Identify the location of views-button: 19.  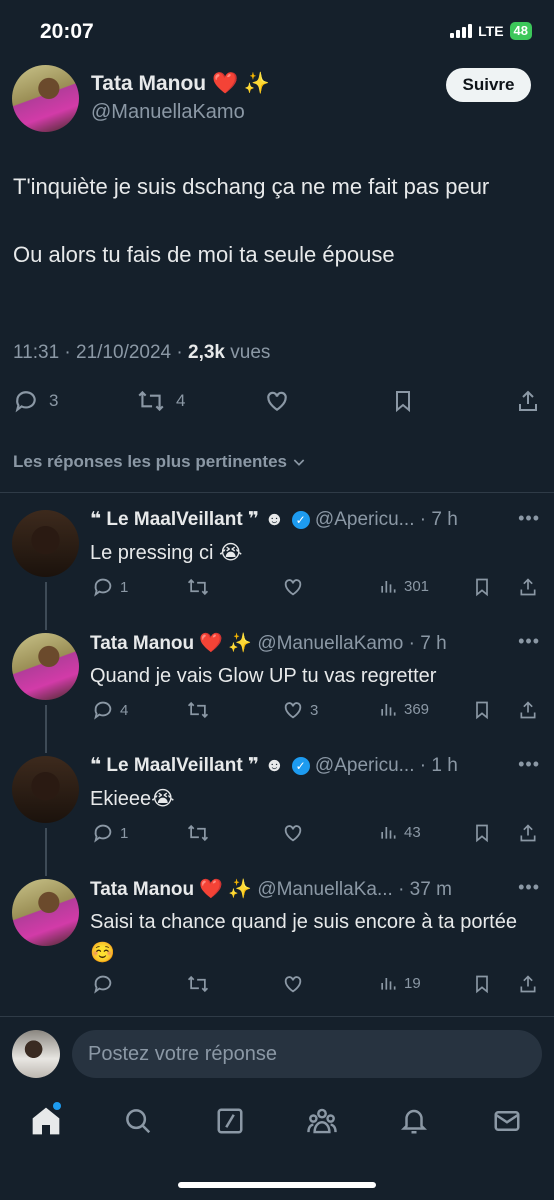
(399, 983).